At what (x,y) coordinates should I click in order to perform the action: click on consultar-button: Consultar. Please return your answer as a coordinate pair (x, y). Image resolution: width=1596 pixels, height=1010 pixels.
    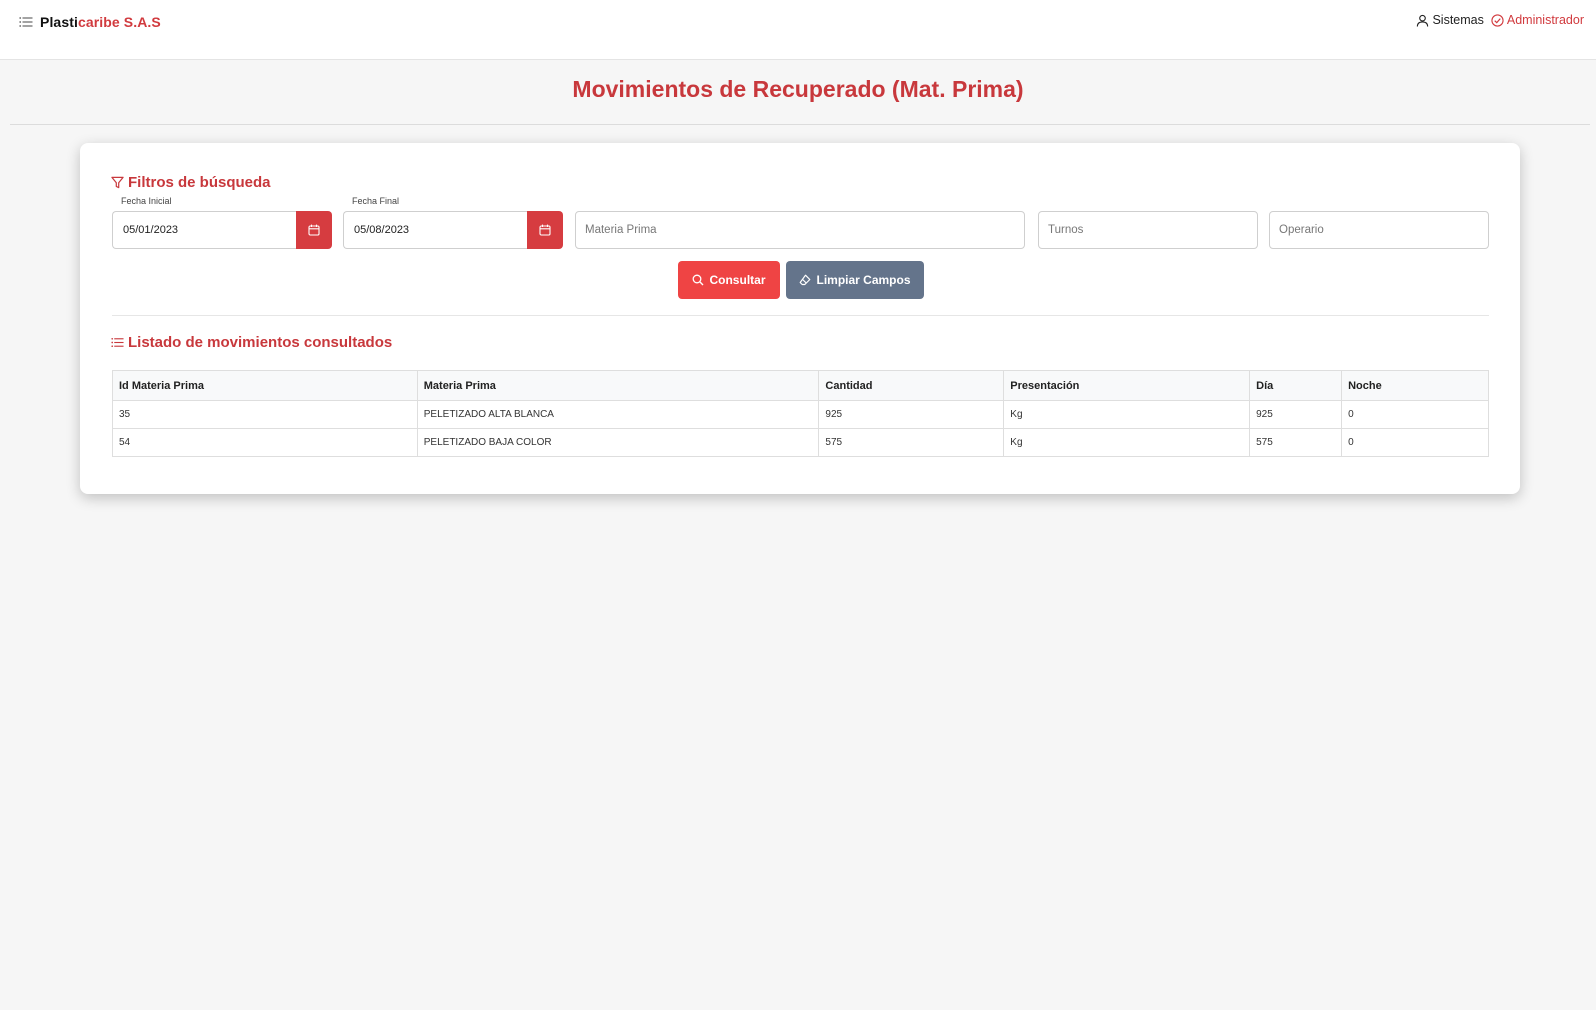
    Looking at the image, I should click on (729, 280).